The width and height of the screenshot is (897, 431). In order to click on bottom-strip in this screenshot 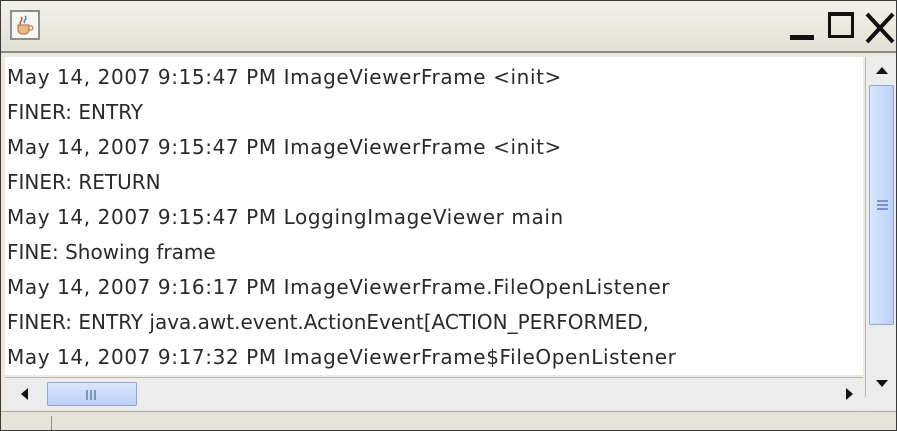, I will do `click(448, 420)`.